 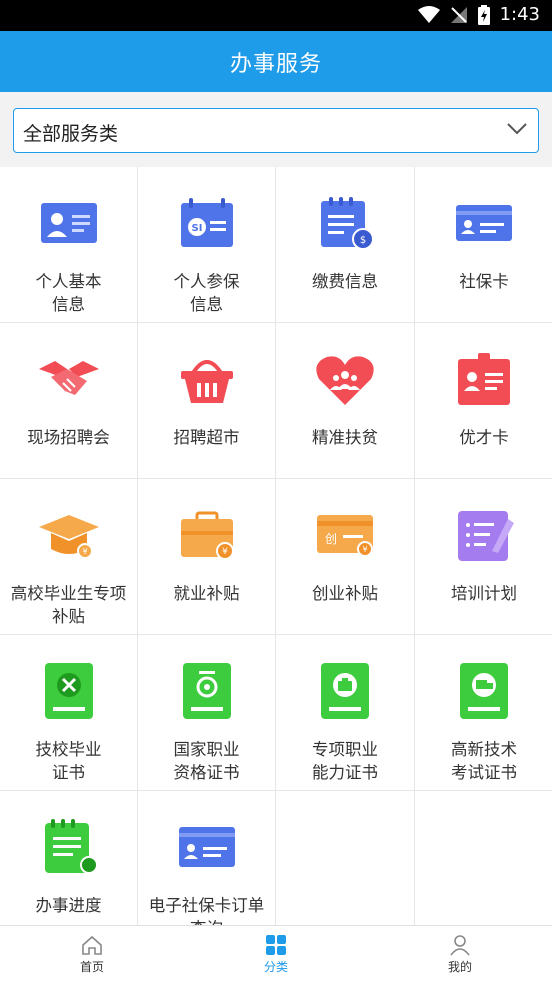 I want to click on bottom-tab-bar: 首页 分类 我的, so click(x=276, y=953).